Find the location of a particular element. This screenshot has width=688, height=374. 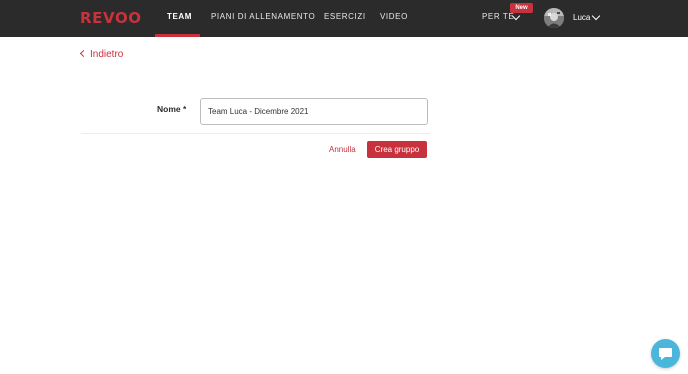

user-name: Luca is located at coordinates (581, 17).